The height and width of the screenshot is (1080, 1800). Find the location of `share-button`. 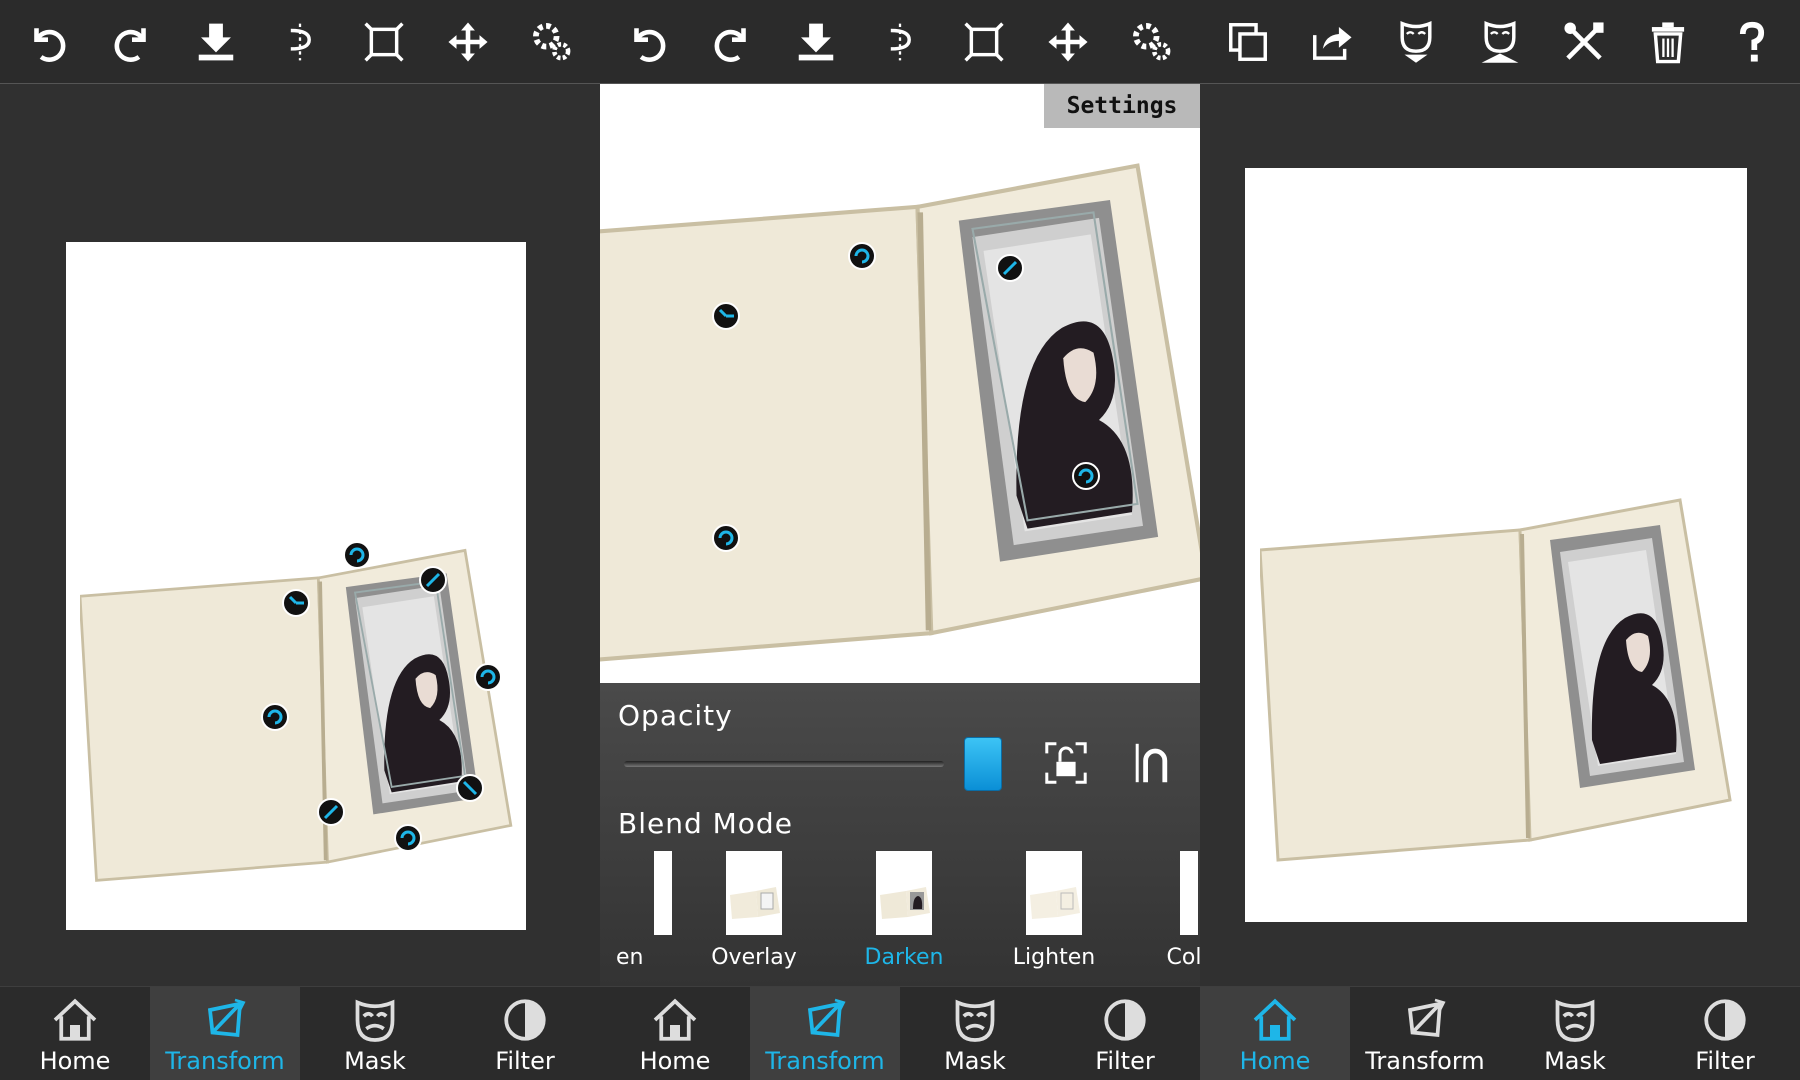

share-button is located at coordinates (1332, 42).